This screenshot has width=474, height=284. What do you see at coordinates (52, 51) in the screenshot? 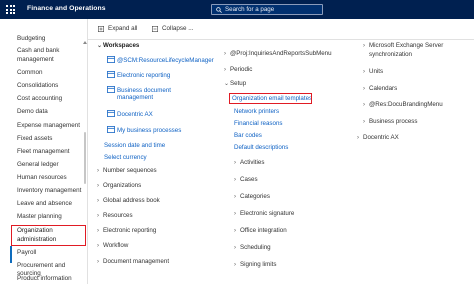
I see `sidebar-item-cash-and-bank: Cash and bank` at bounding box center [52, 51].